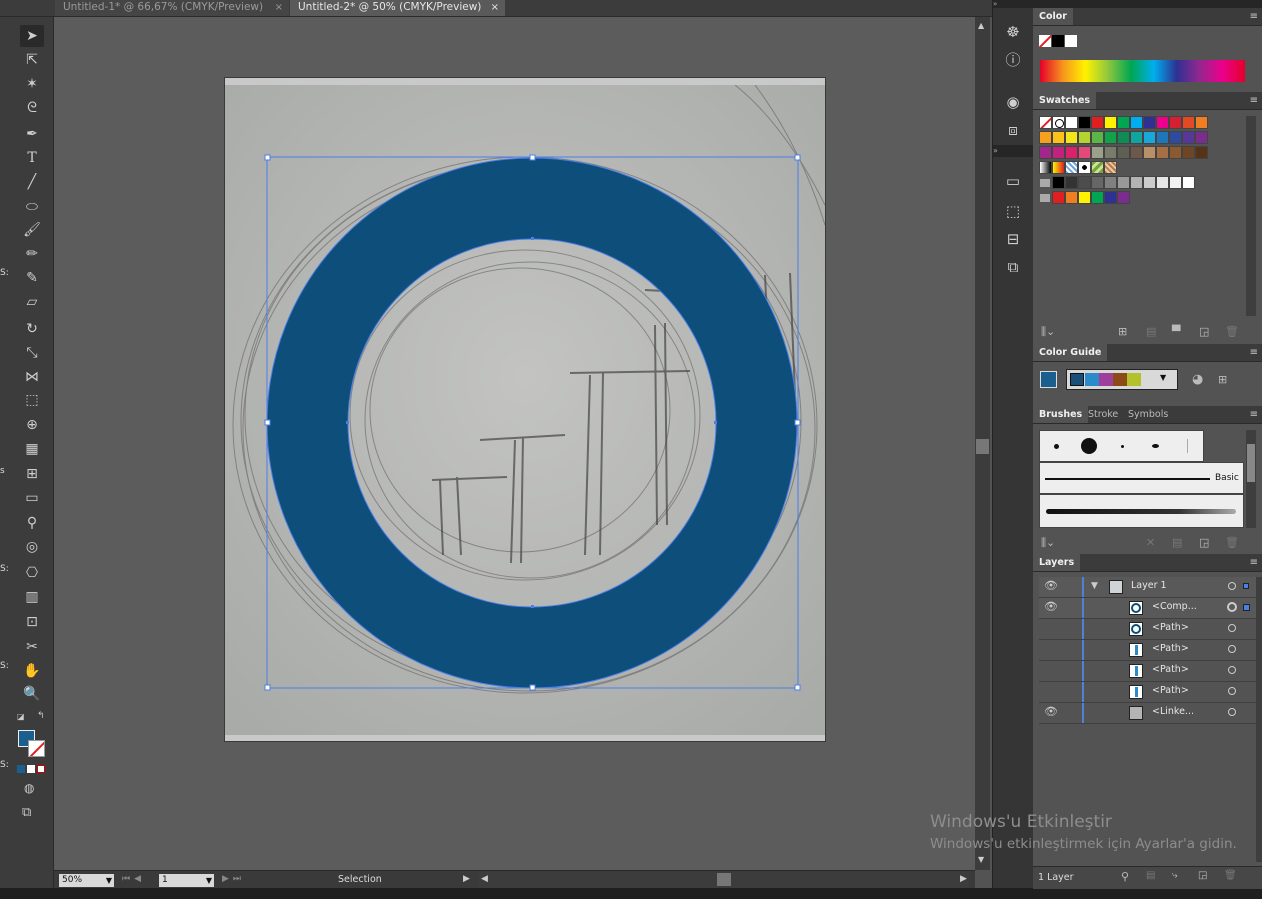  What do you see at coordinates (495, 7) in the screenshot?
I see `close-tab-icon: ×` at bounding box center [495, 7].